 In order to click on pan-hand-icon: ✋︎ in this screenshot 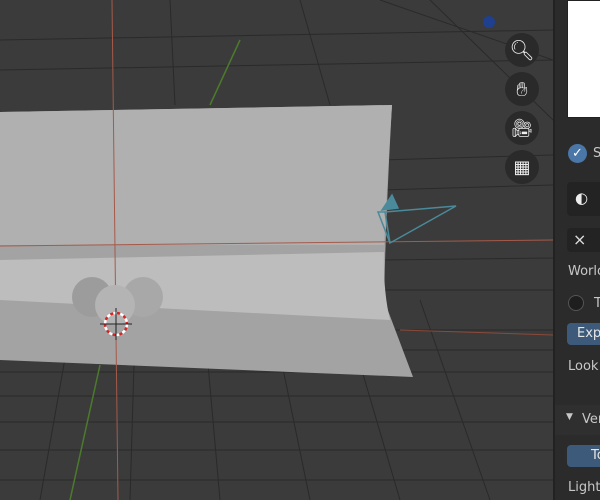, I will do `click(522, 89)`.